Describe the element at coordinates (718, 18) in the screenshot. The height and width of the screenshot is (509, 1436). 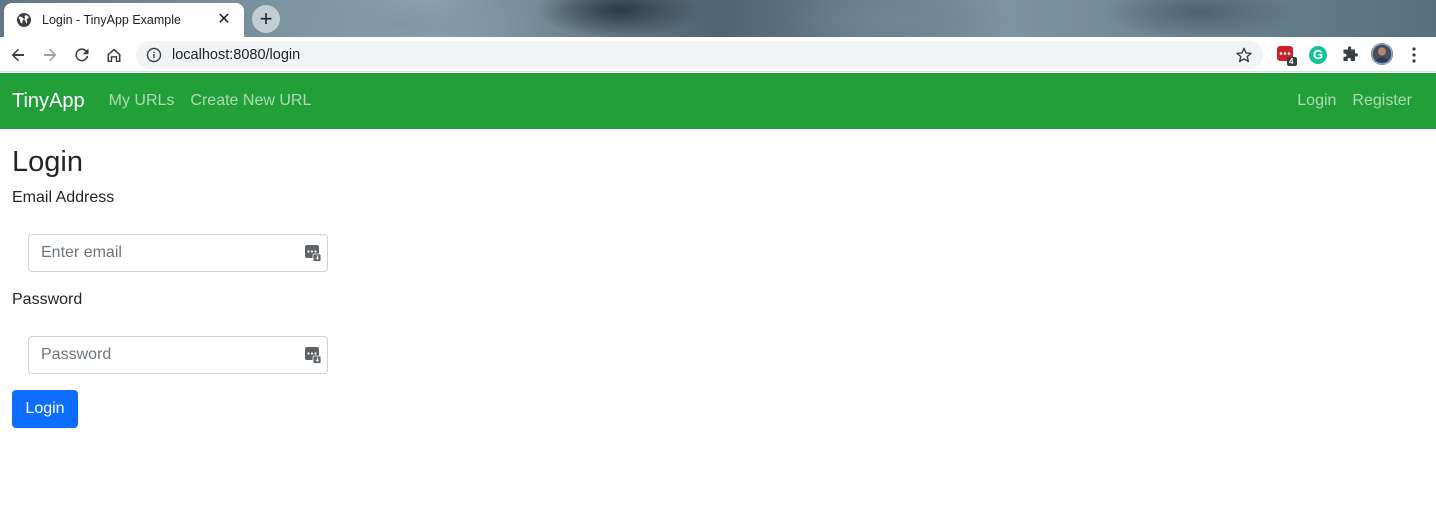
I see `browser-tabstrip: Login - TinyApp Example ✕ +` at that location.